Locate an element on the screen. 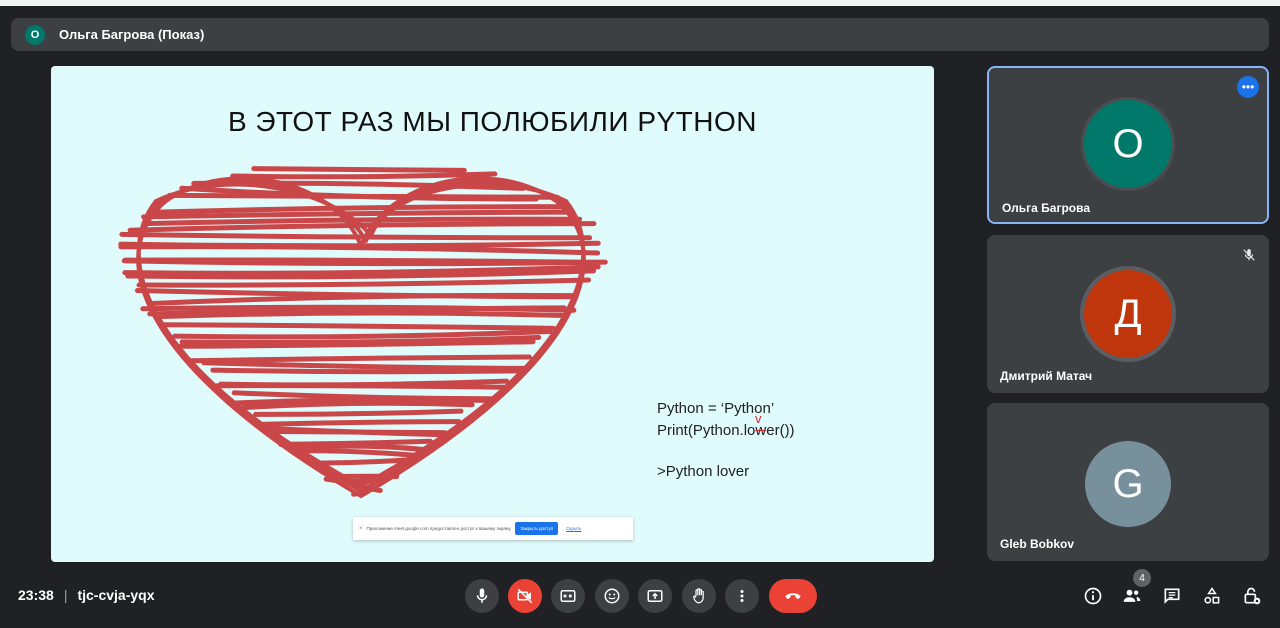  chat-button is located at coordinates (1172, 596).